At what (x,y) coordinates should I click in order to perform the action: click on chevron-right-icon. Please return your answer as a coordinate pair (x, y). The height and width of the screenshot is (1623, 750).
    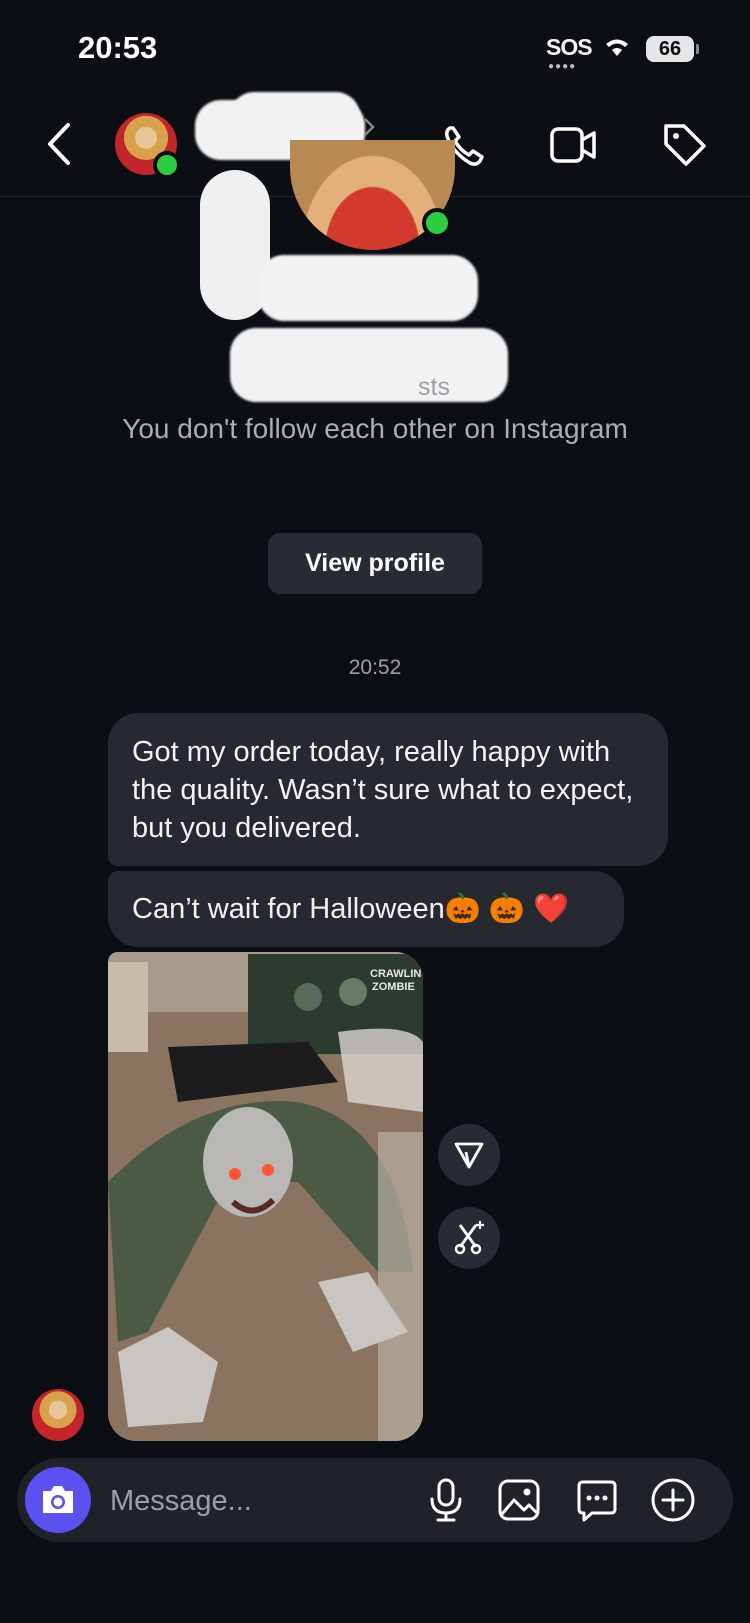
    Looking at the image, I should click on (369, 129).